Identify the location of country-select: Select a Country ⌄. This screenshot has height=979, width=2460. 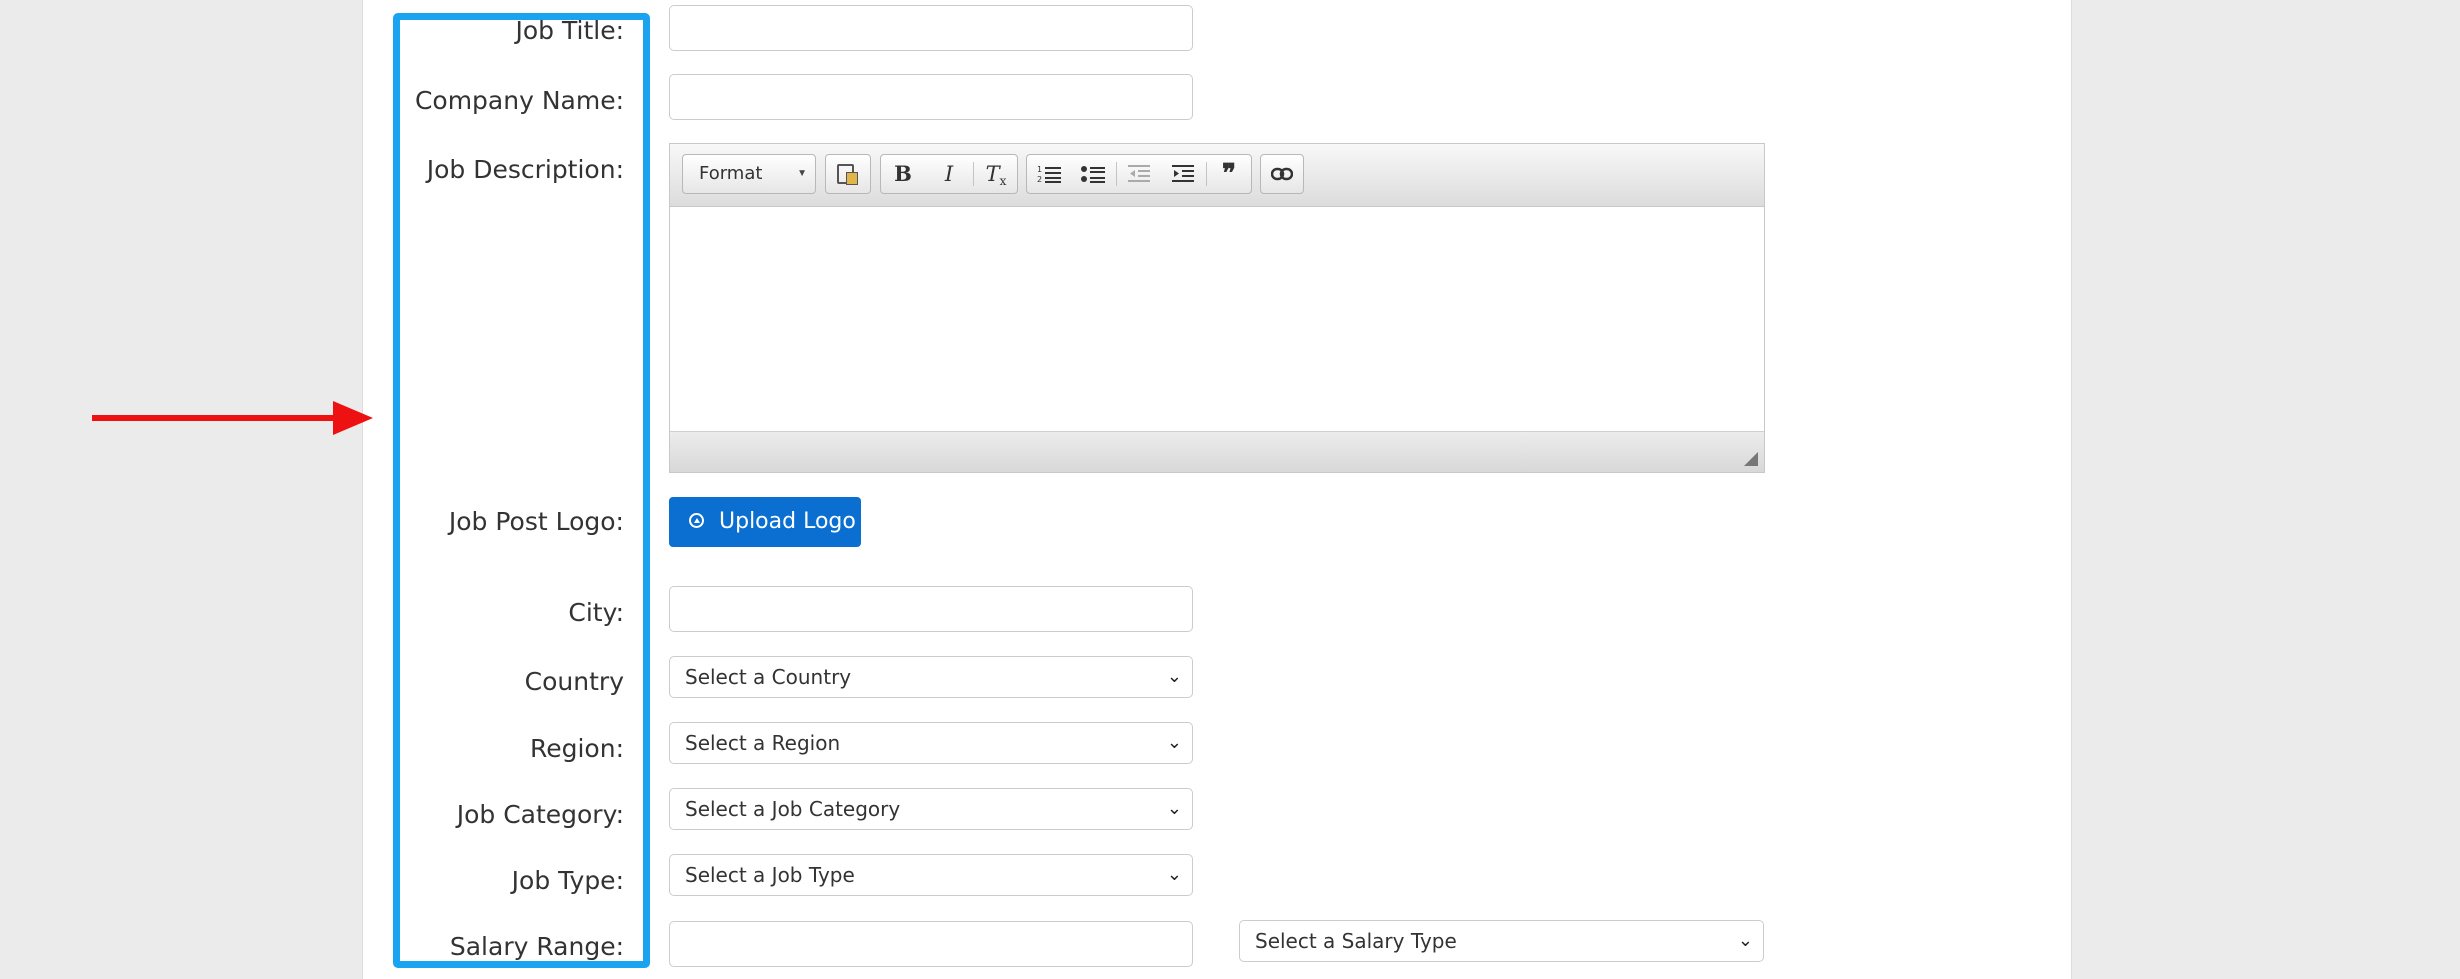
(931, 677).